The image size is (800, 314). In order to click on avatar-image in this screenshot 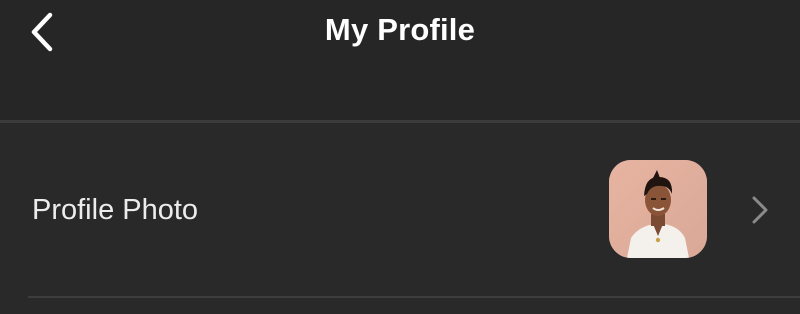, I will do `click(658, 209)`.